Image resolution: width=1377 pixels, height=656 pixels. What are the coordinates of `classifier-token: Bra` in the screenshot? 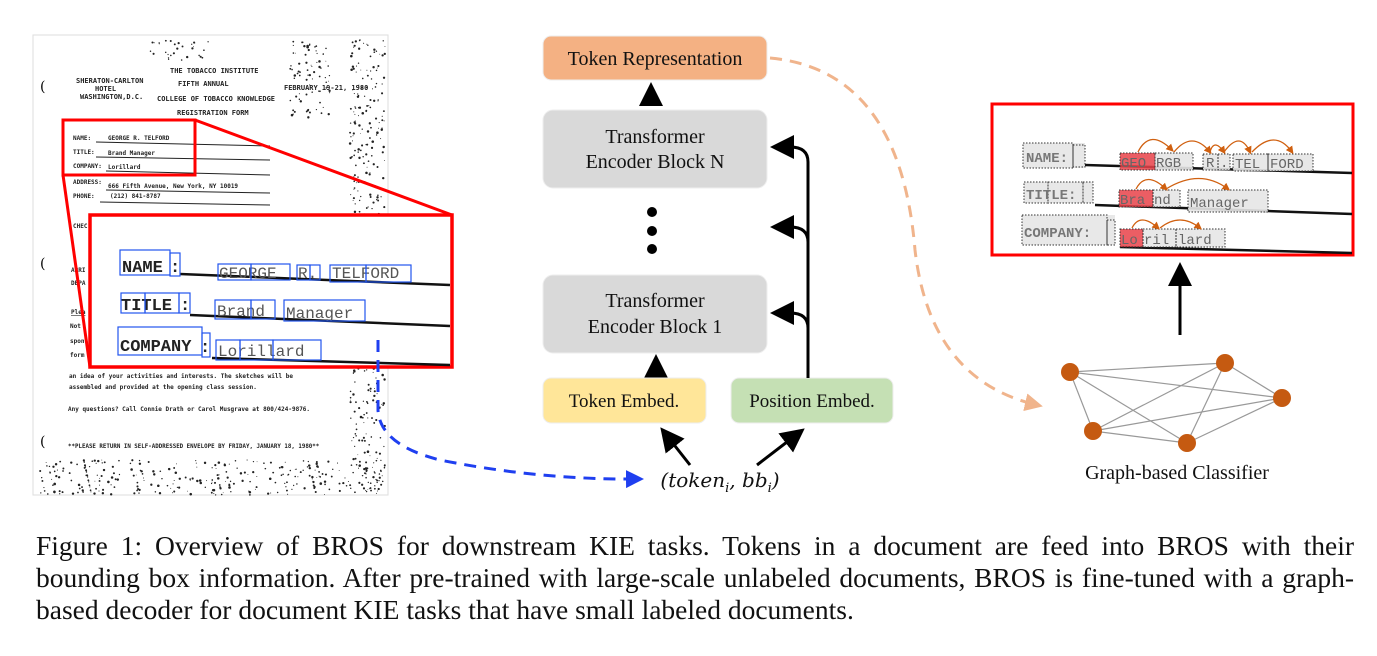 It's located at (1132, 201).